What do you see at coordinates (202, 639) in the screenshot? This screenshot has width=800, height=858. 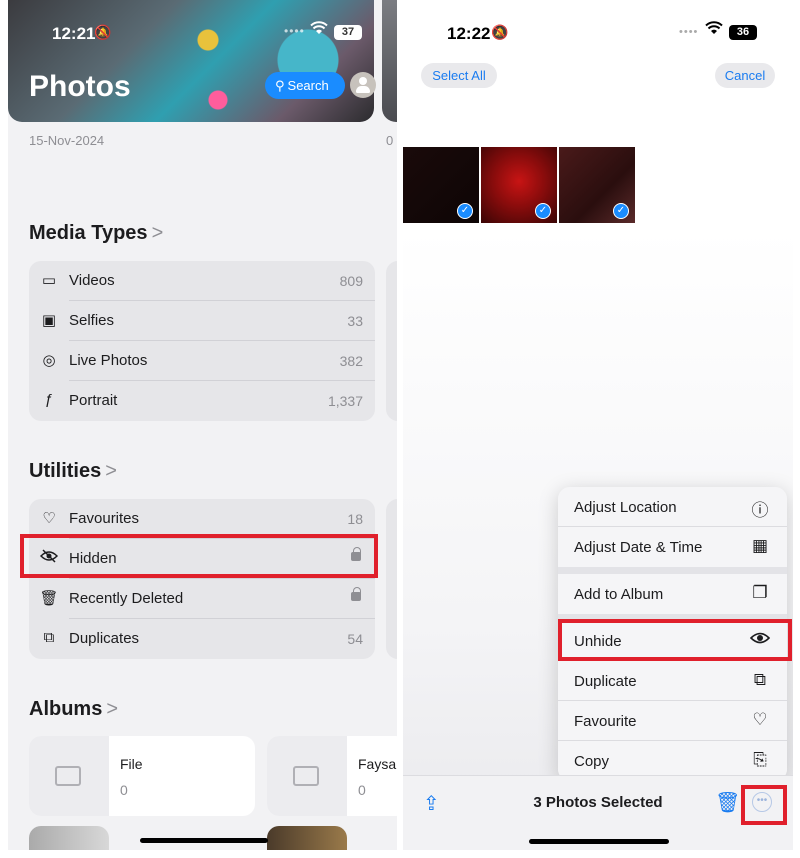 I see `list-item-duplicates: ⧉ Duplicates 54` at bounding box center [202, 639].